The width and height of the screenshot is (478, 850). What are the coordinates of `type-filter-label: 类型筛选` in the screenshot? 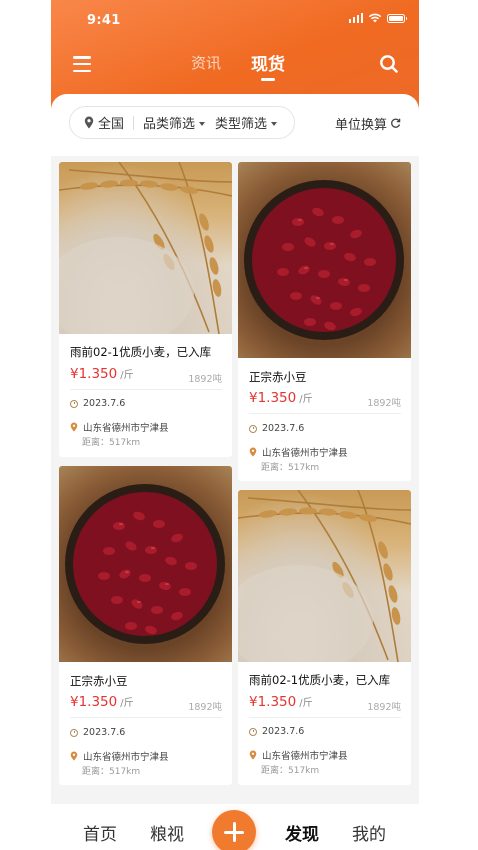 It's located at (241, 124).